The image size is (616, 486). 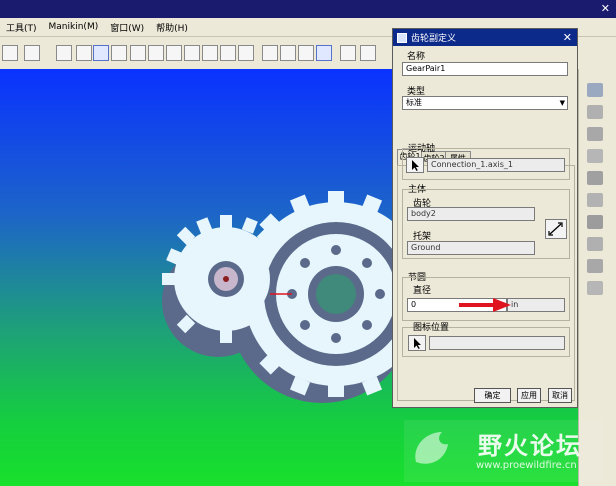 I want to click on diameter-unit: in, so click(x=536, y=305).